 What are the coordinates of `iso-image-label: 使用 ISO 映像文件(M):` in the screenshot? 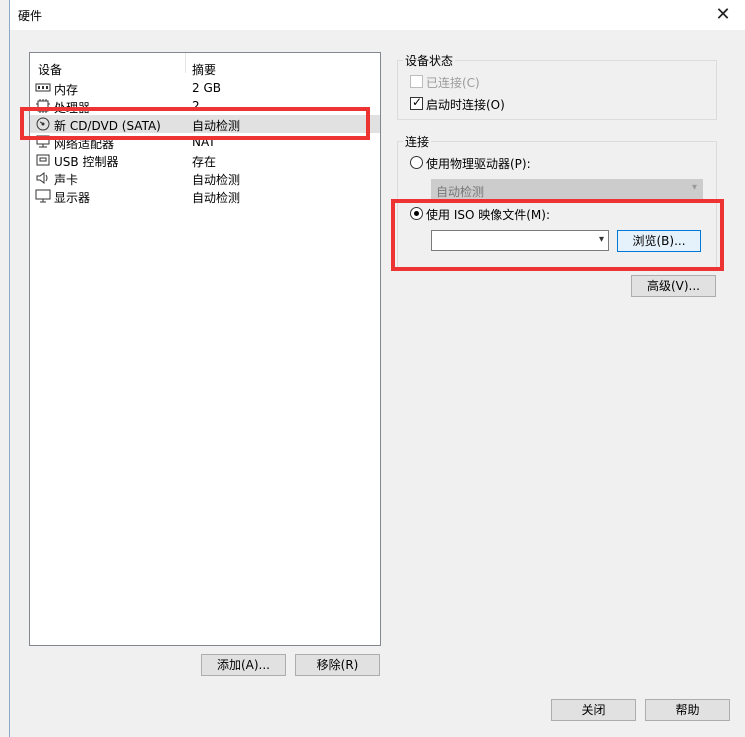 It's located at (488, 215).